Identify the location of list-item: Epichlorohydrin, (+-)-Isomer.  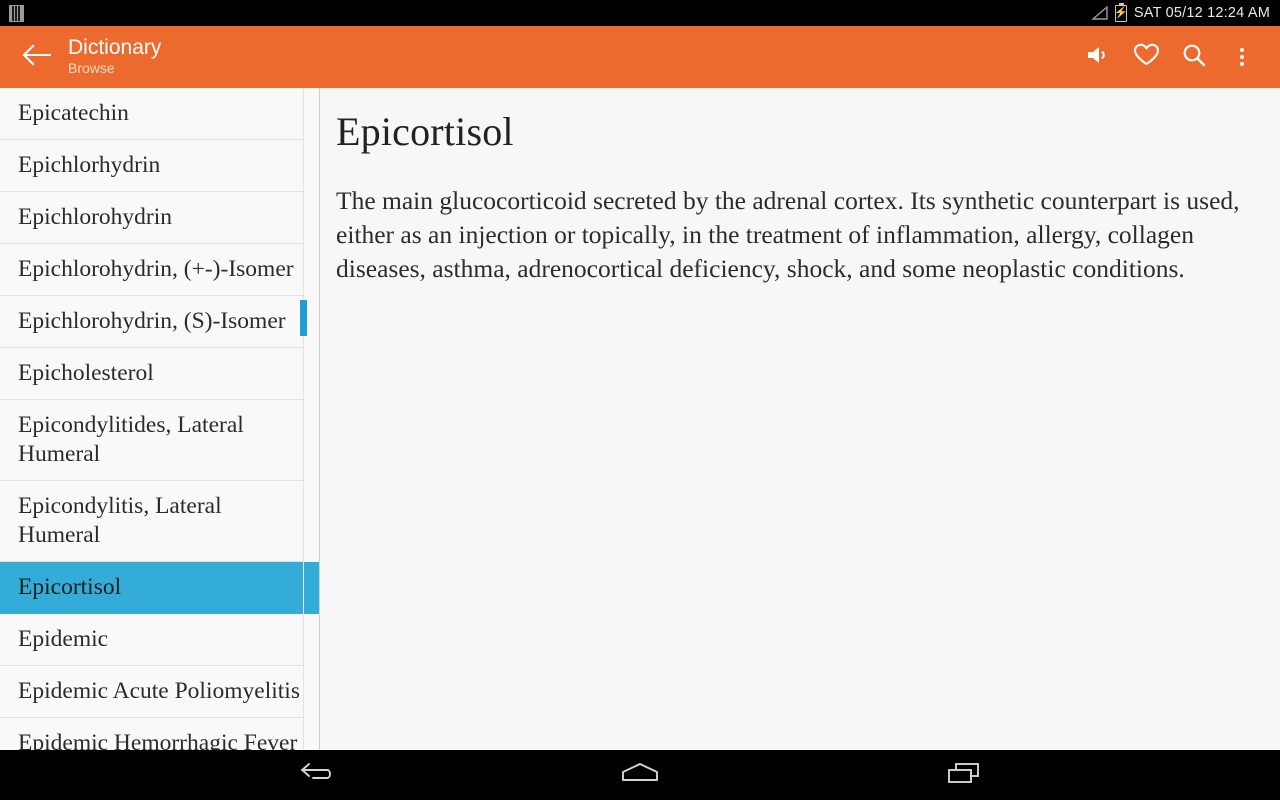
(159, 270).